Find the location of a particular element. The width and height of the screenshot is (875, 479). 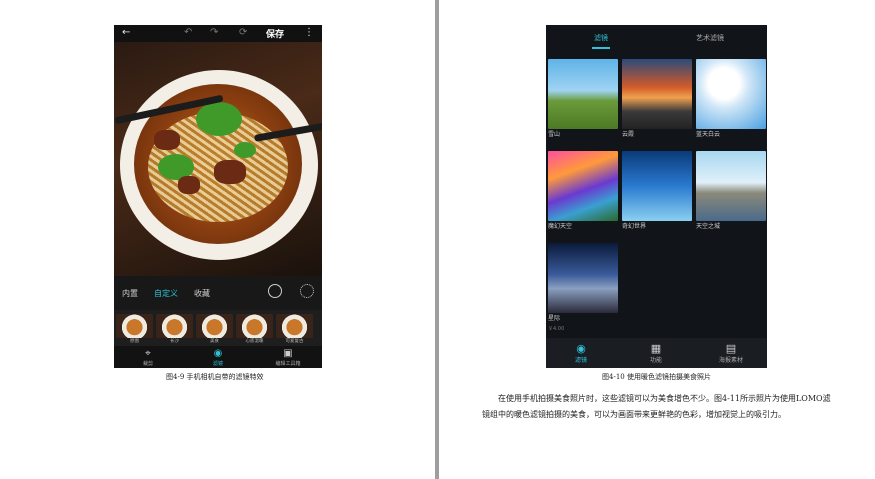

filter-label: 心底温暖 is located at coordinates (254, 341).